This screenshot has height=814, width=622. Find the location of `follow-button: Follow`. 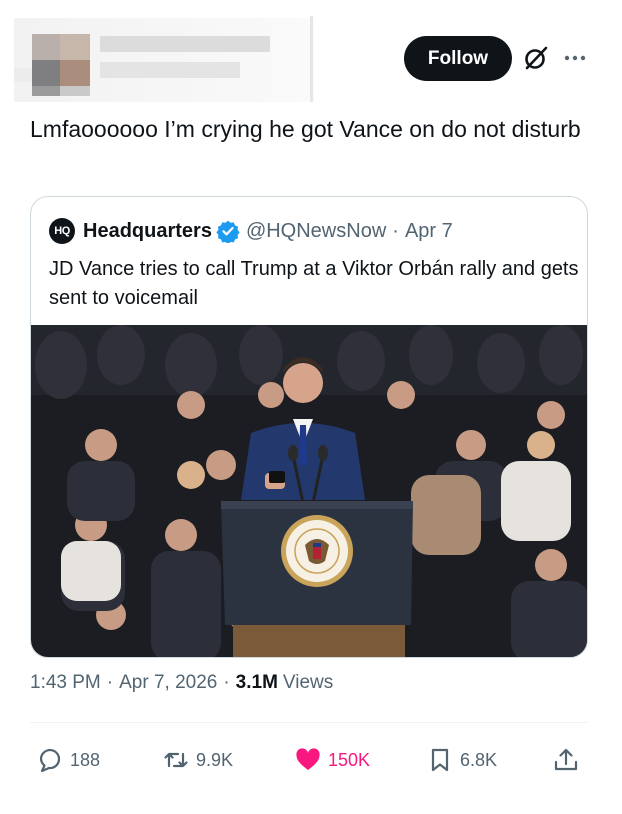

follow-button: Follow is located at coordinates (458, 58).